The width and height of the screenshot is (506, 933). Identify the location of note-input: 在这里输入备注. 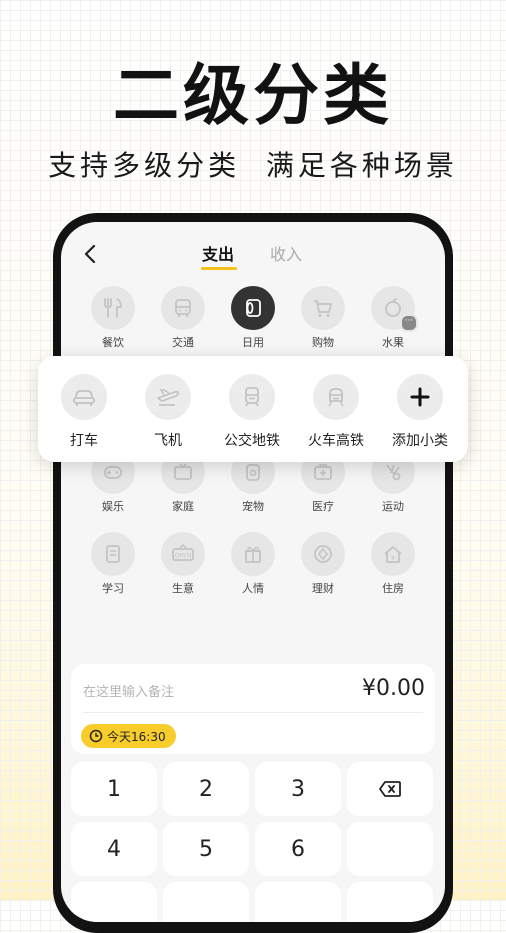
(128, 690).